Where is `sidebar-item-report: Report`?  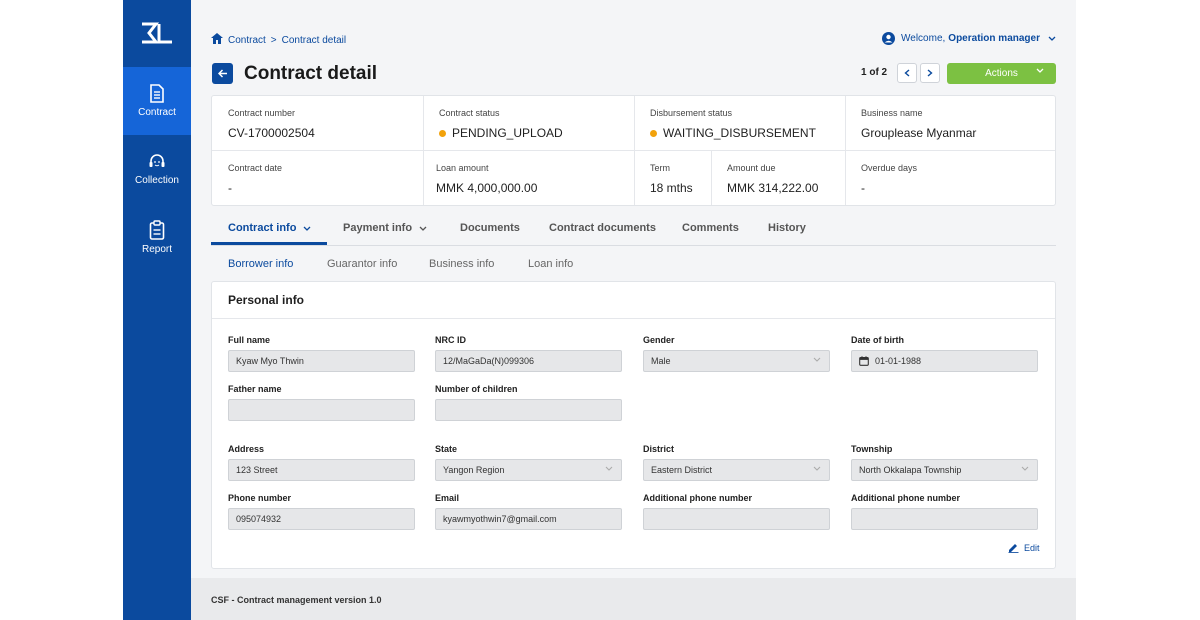 sidebar-item-report: Report is located at coordinates (157, 237).